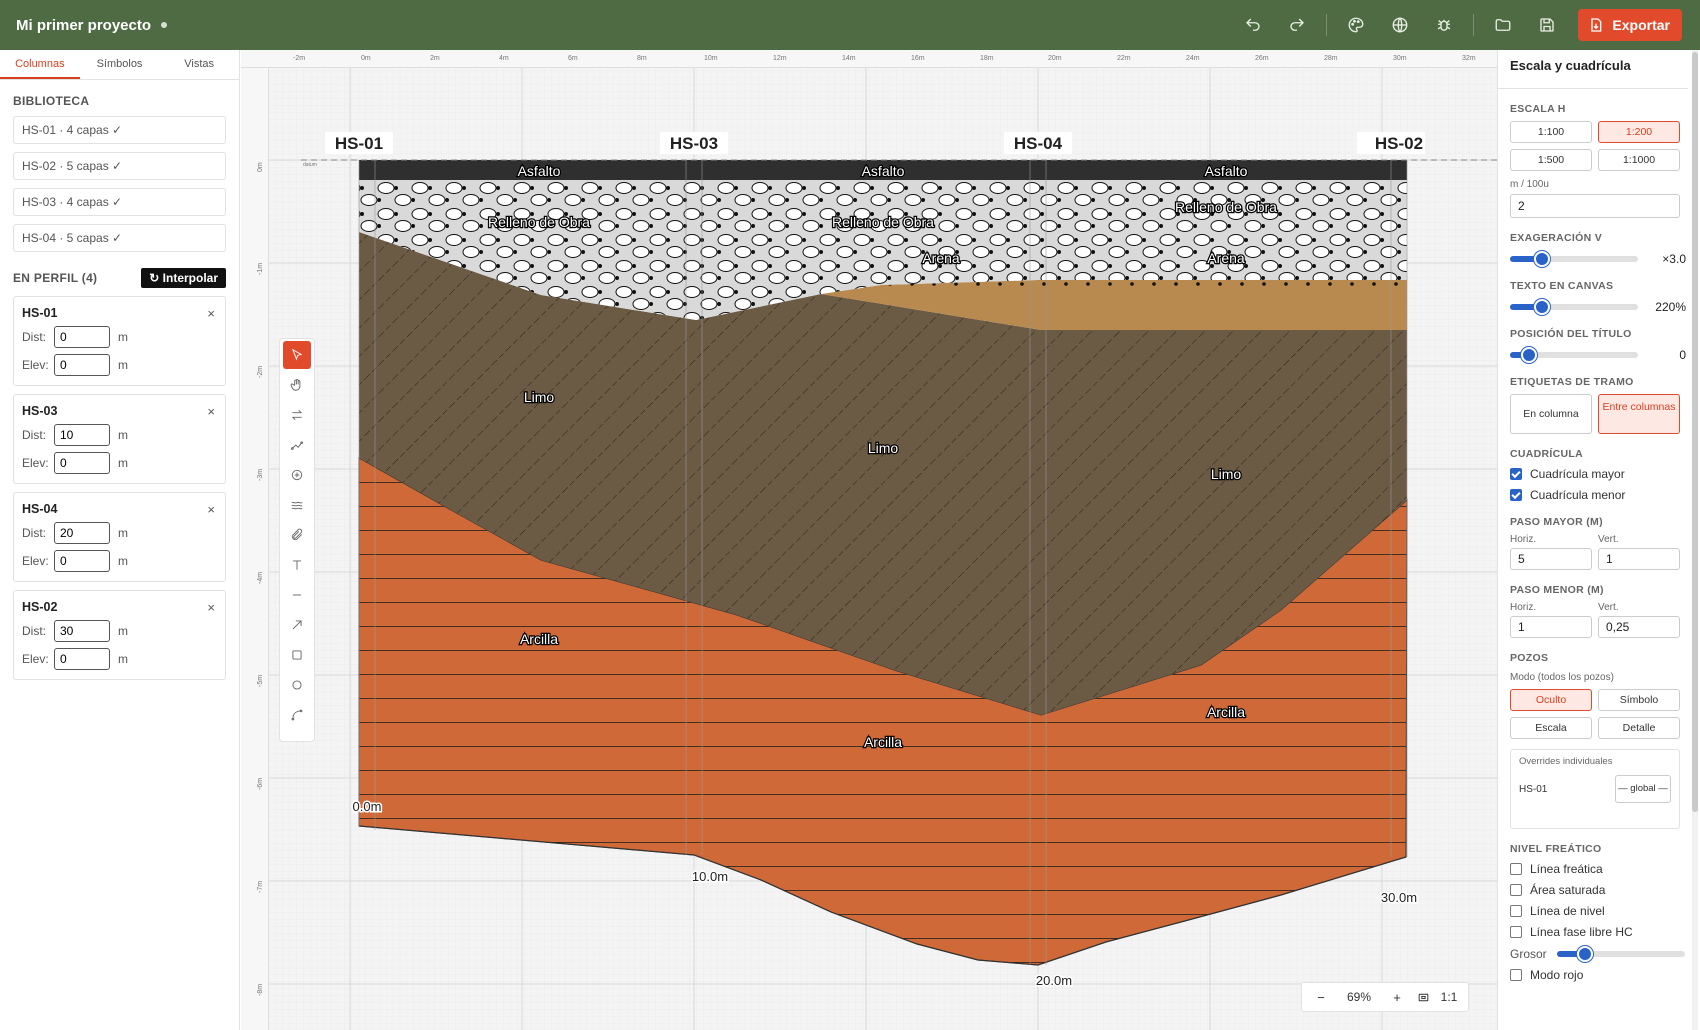  What do you see at coordinates (119, 166) in the screenshot?
I see `library-item: HS-02 · 5 capas ✓` at bounding box center [119, 166].